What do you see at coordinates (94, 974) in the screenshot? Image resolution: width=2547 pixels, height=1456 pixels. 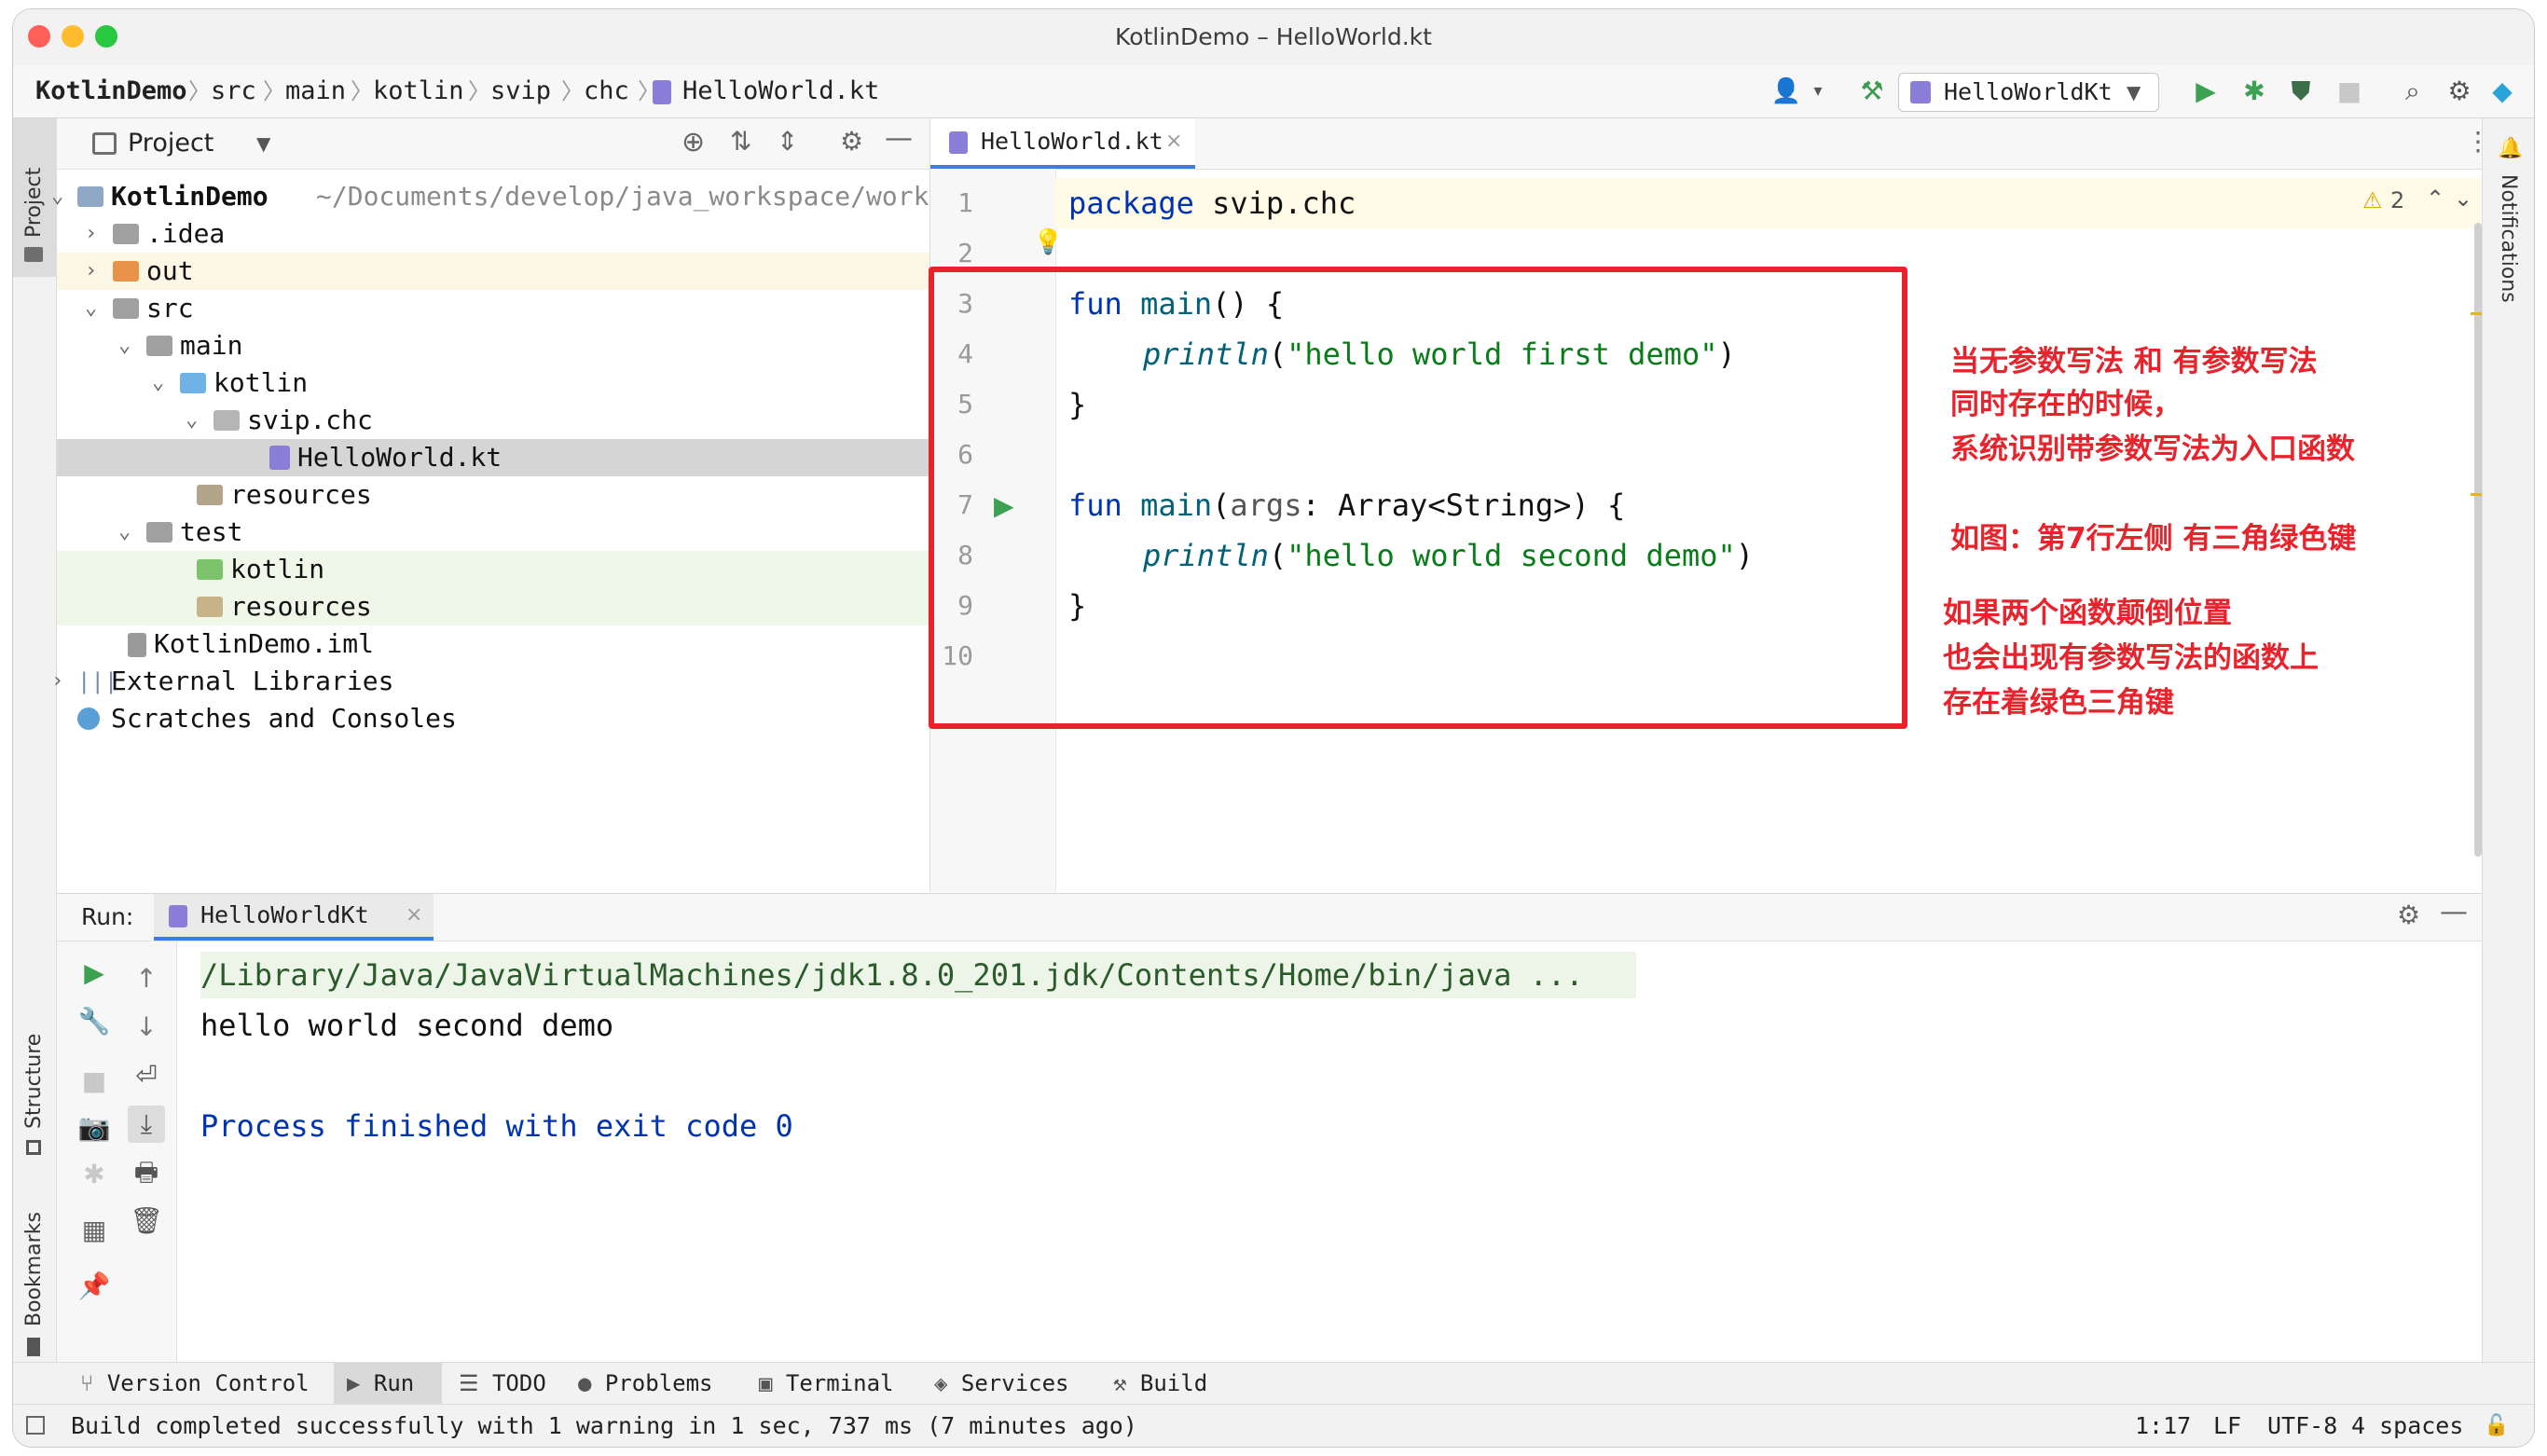 I see `rerun-icon: ▶` at bounding box center [94, 974].